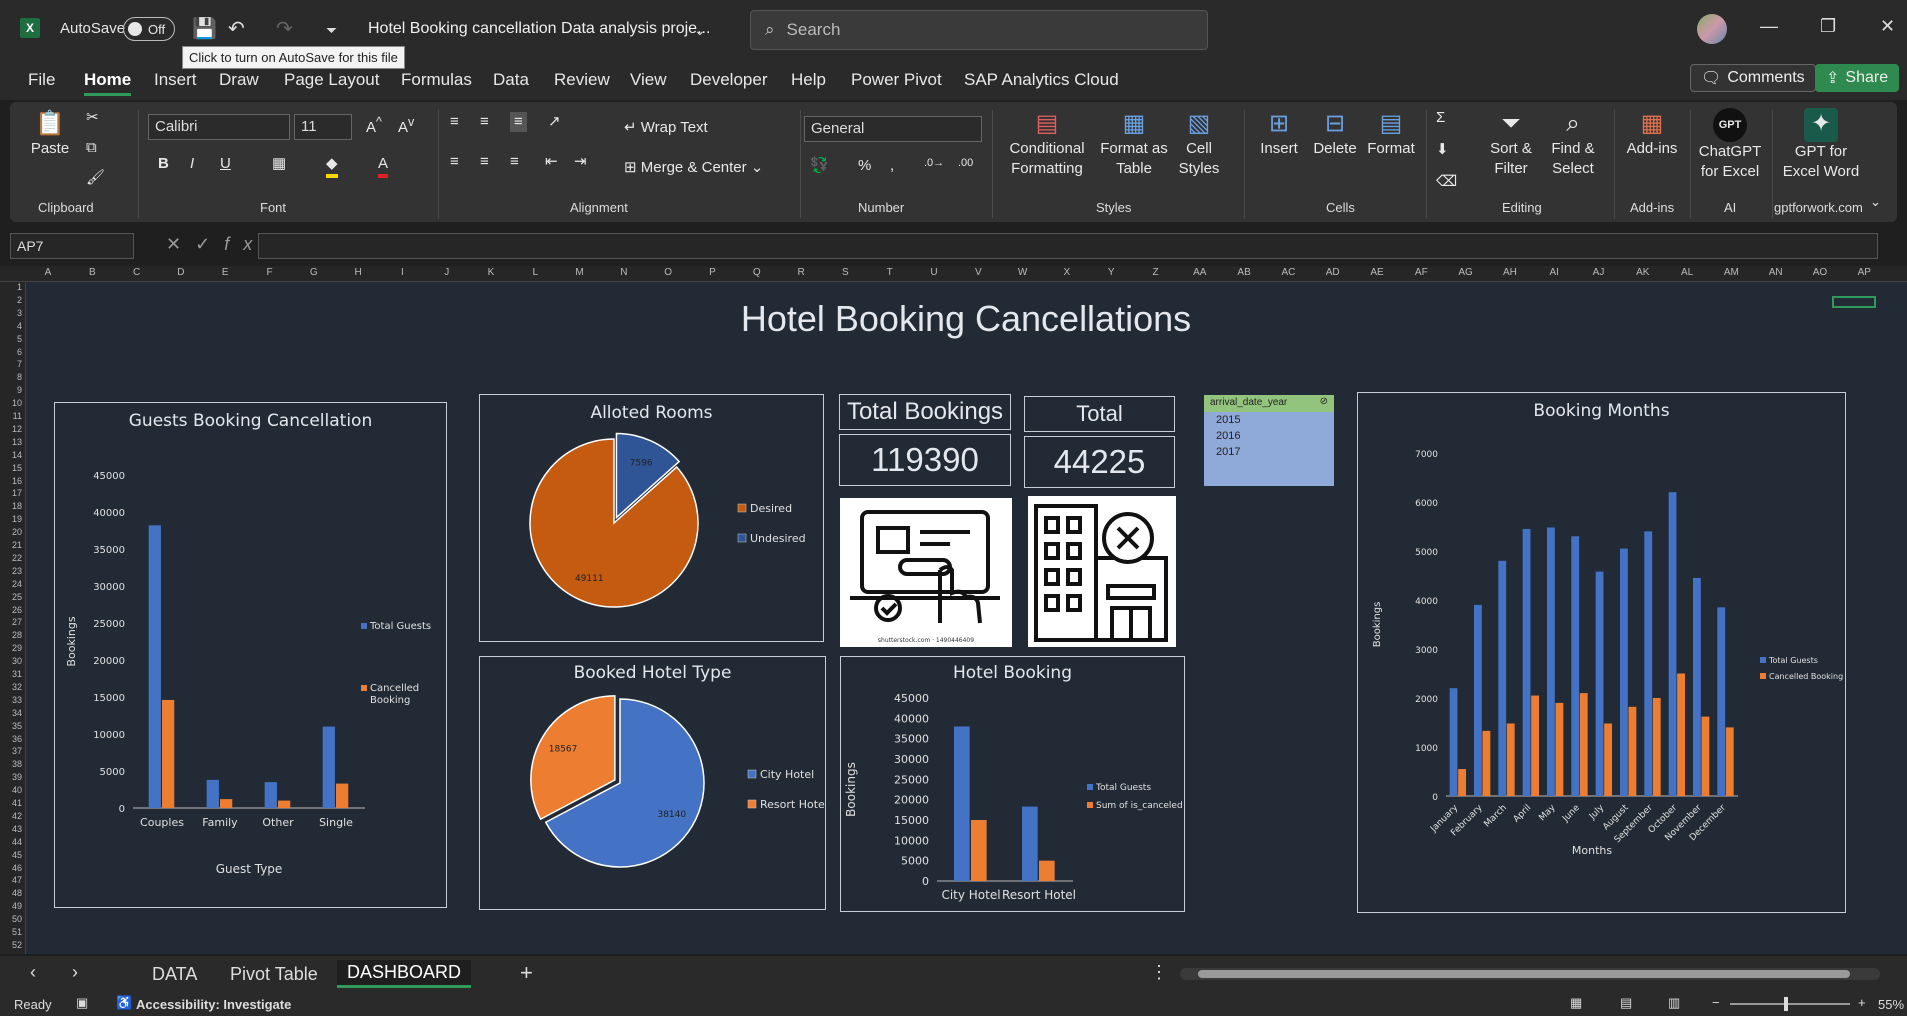 This screenshot has width=1907, height=1016. Describe the element at coordinates (11, 456) in the screenshot. I see `row-header: 14` at that location.